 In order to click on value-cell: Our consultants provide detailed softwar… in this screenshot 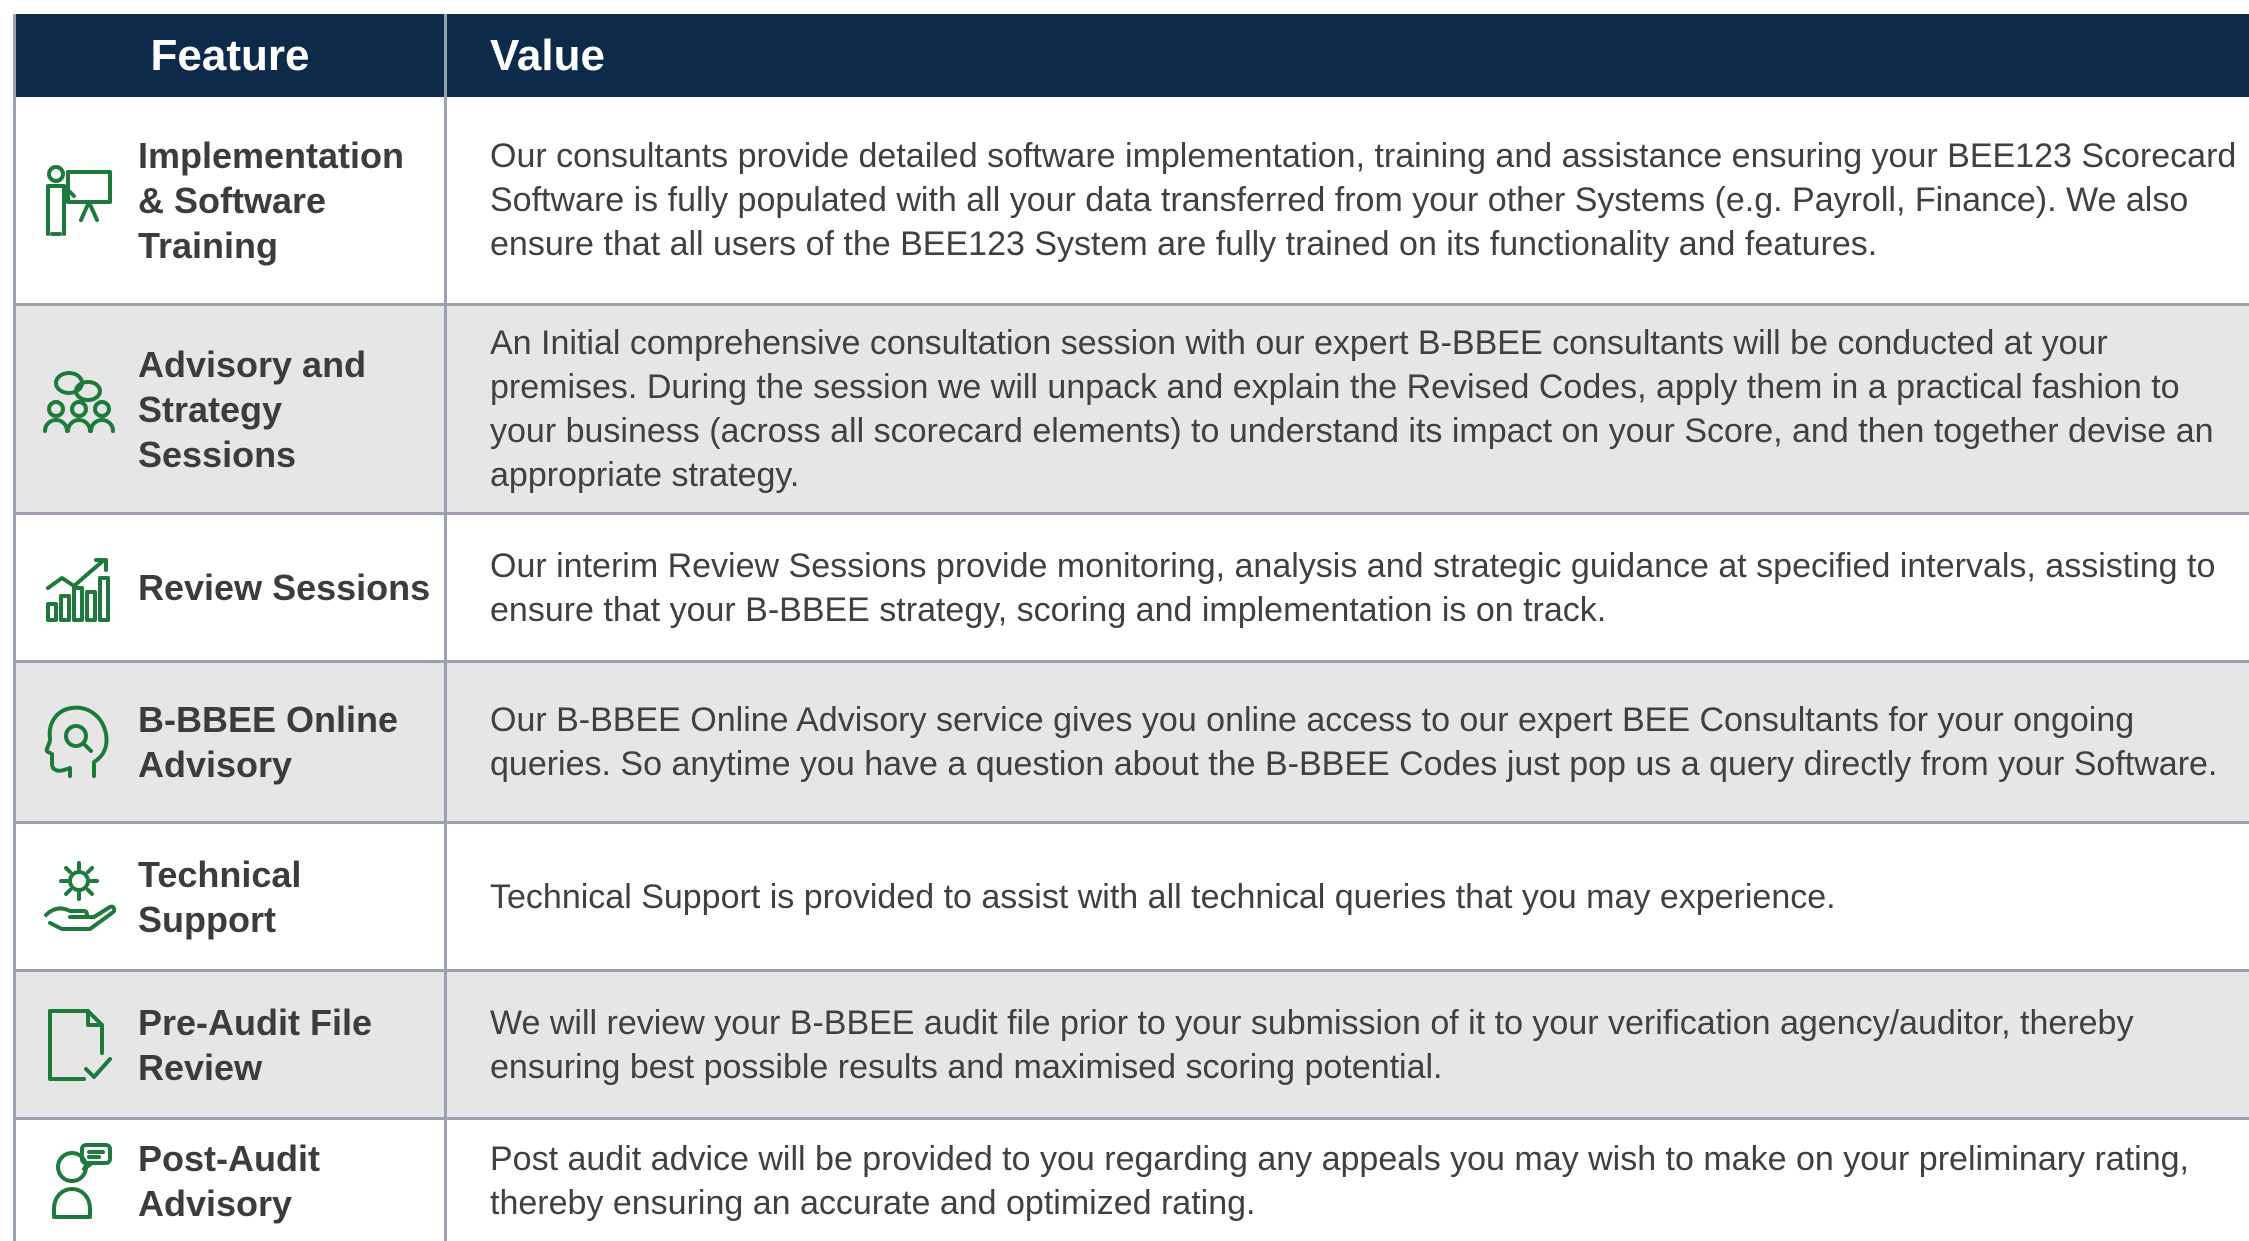, I will do `click(1363, 200)`.